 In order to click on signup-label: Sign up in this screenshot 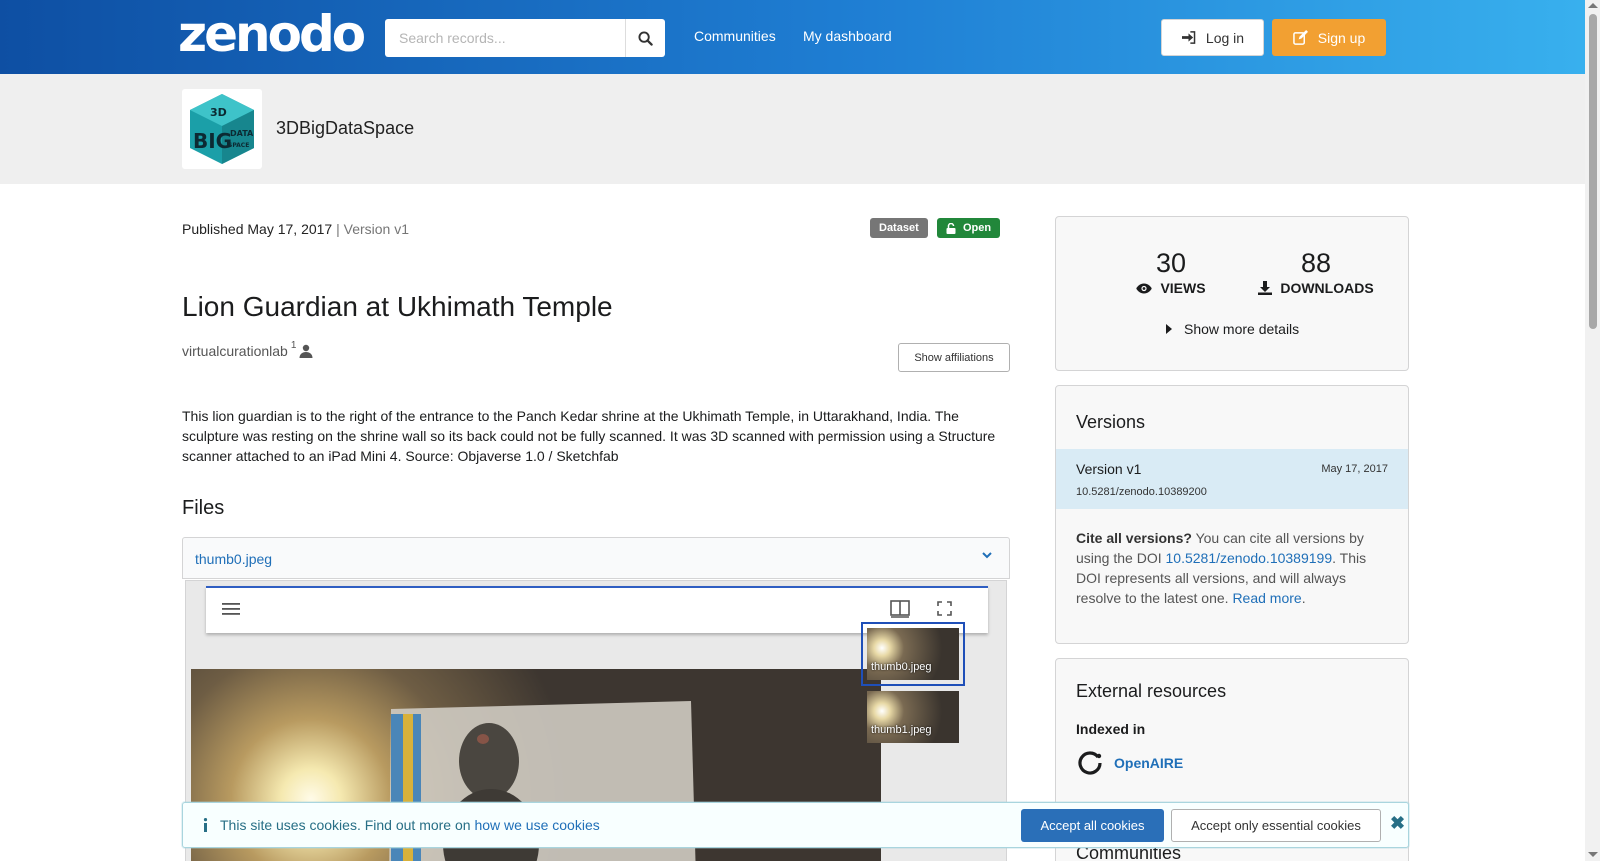, I will do `click(1341, 37)`.